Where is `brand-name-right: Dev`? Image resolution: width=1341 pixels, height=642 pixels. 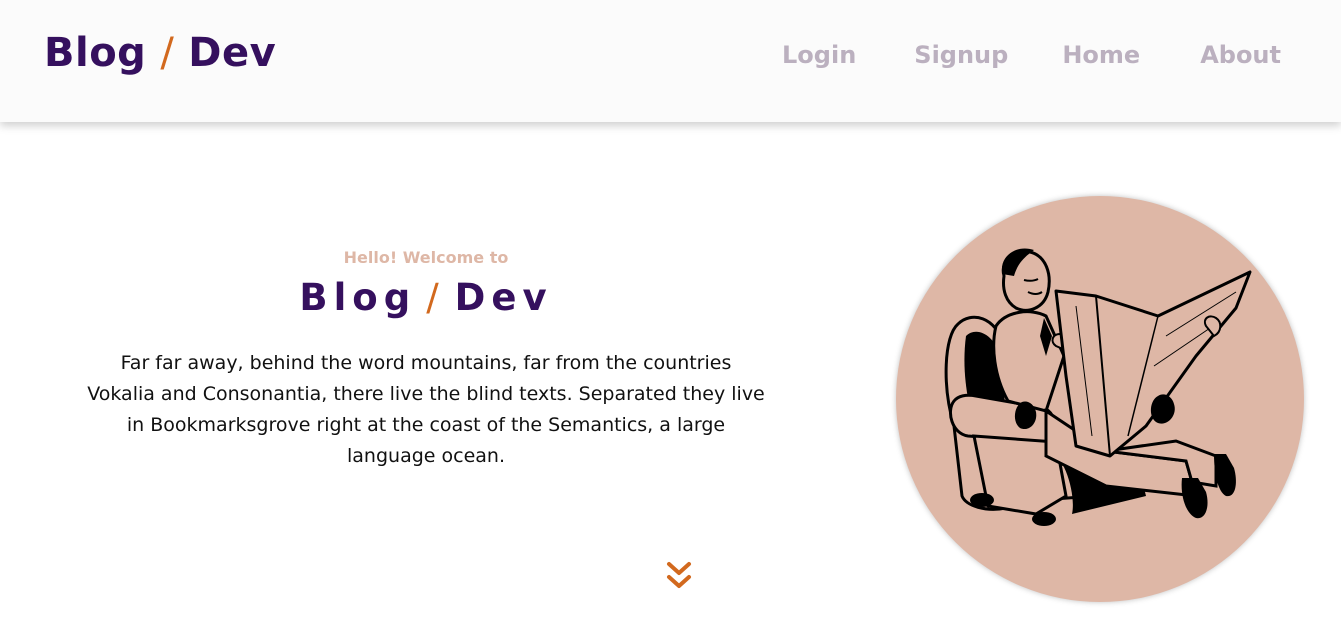
brand-name-right: Dev is located at coordinates (232, 53).